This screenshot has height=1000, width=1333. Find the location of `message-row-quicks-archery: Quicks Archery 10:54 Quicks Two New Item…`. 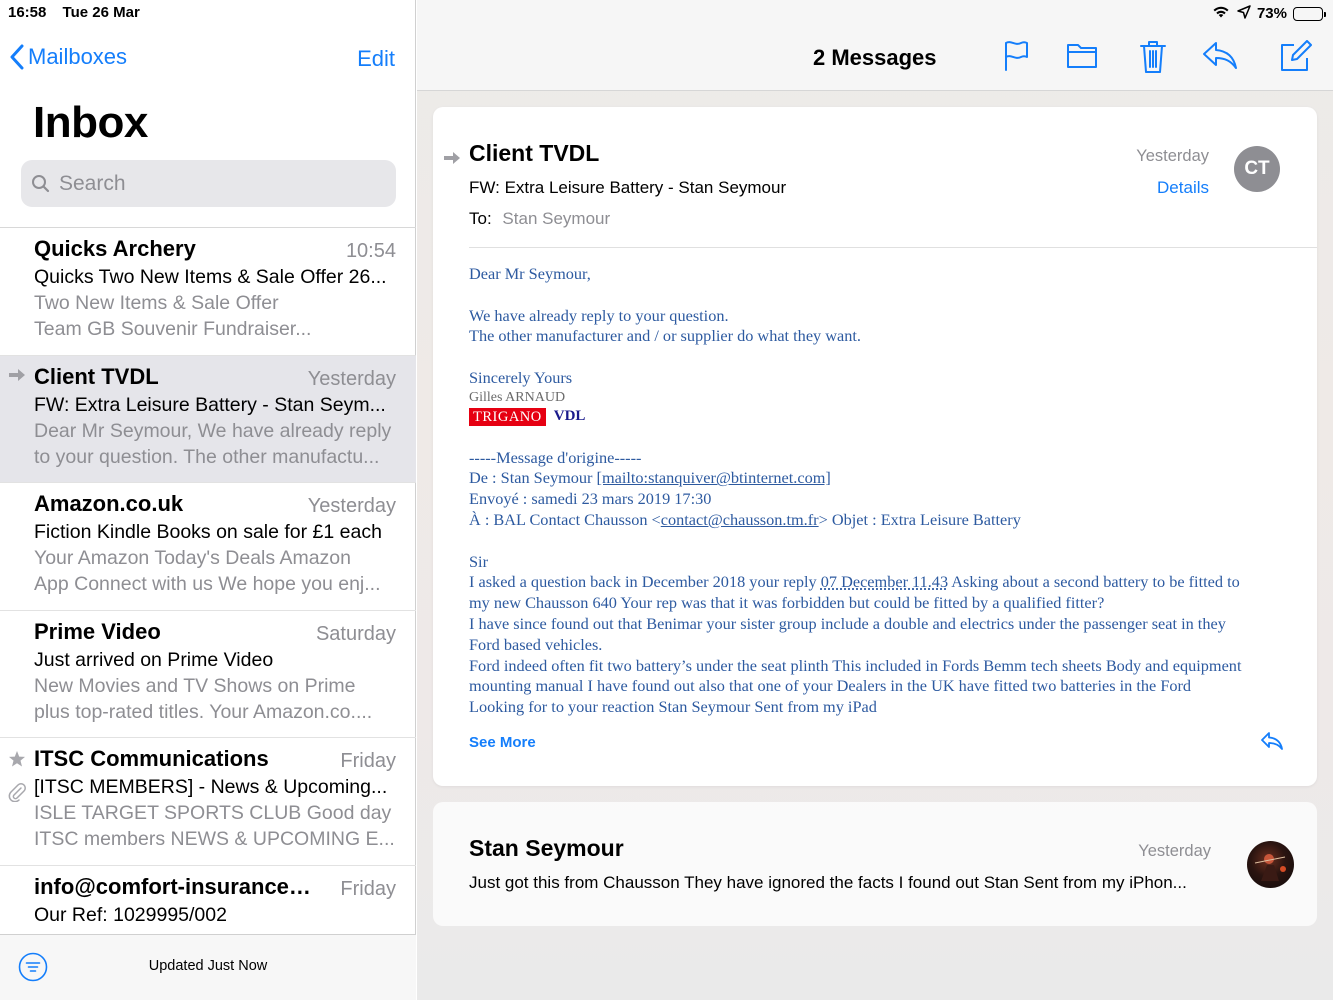

message-row-quicks-archery: Quicks Archery 10:54 Quicks Two New Item… is located at coordinates (208, 292).